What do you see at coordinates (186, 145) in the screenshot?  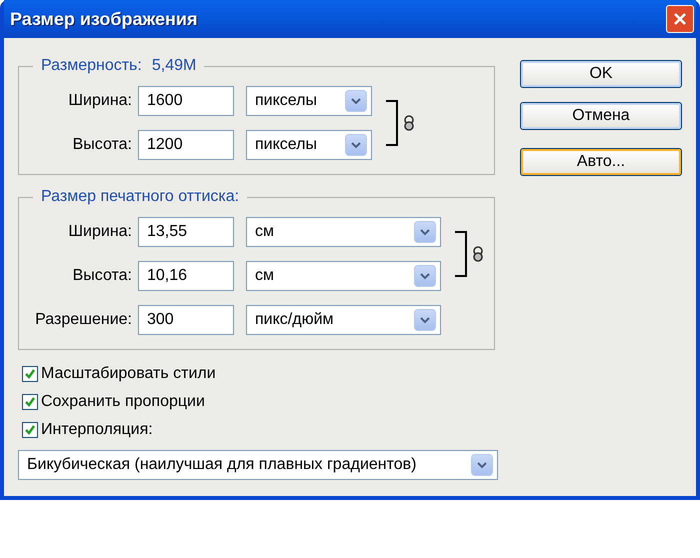 I see `number-input: 1200` at bounding box center [186, 145].